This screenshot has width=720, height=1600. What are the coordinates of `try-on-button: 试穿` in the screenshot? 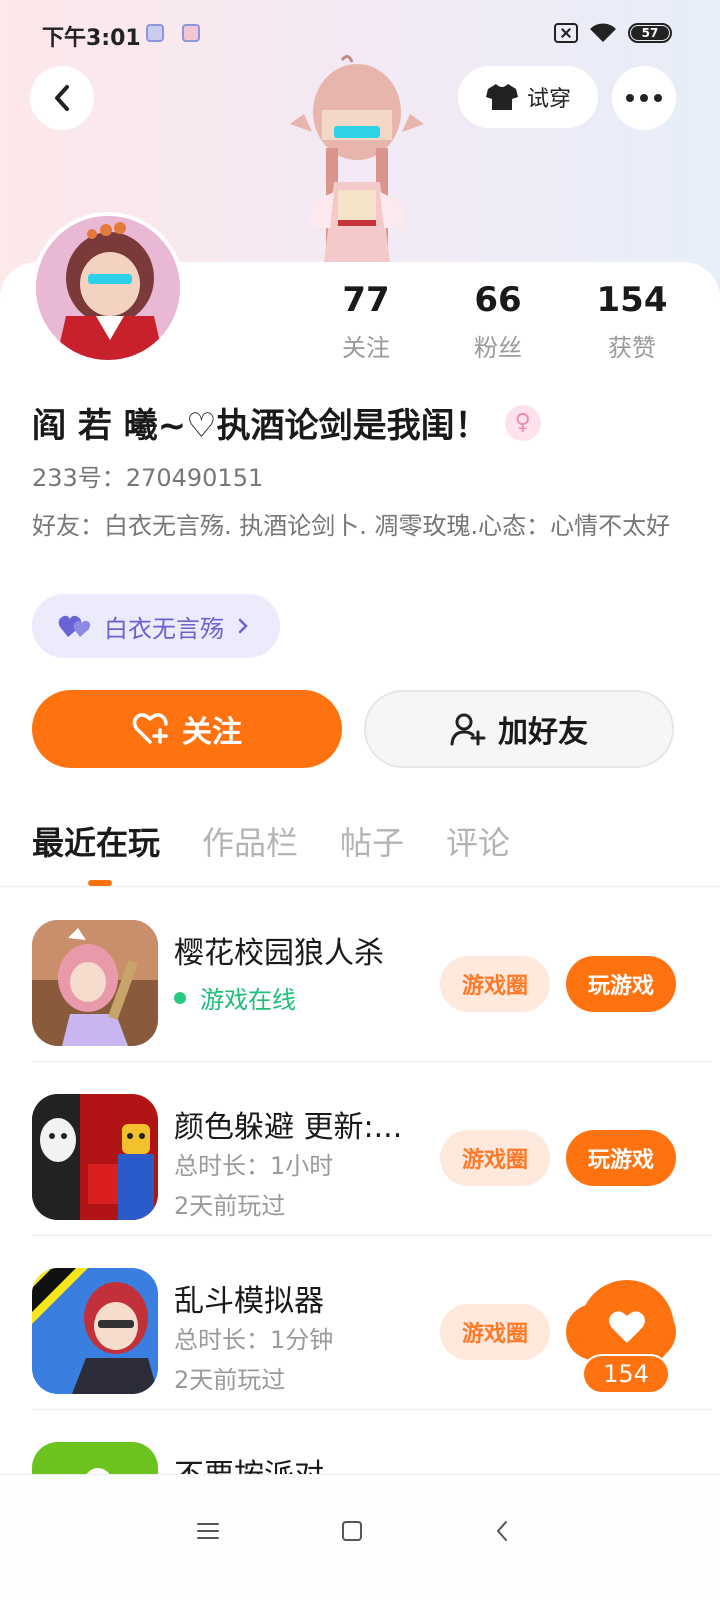 It's located at (528, 97).